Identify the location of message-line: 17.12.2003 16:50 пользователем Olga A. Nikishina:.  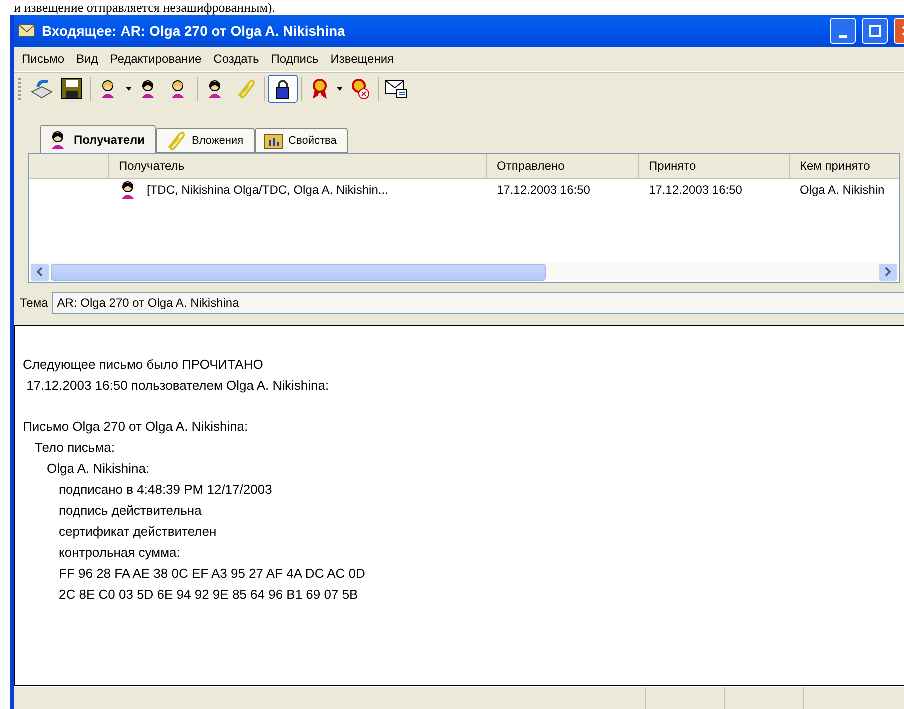
(178, 386).